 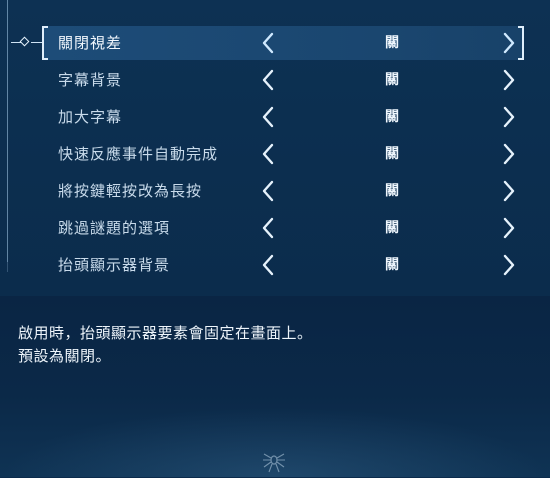 What do you see at coordinates (90, 80) in the screenshot?
I see `option-label: 字幕背景` at bounding box center [90, 80].